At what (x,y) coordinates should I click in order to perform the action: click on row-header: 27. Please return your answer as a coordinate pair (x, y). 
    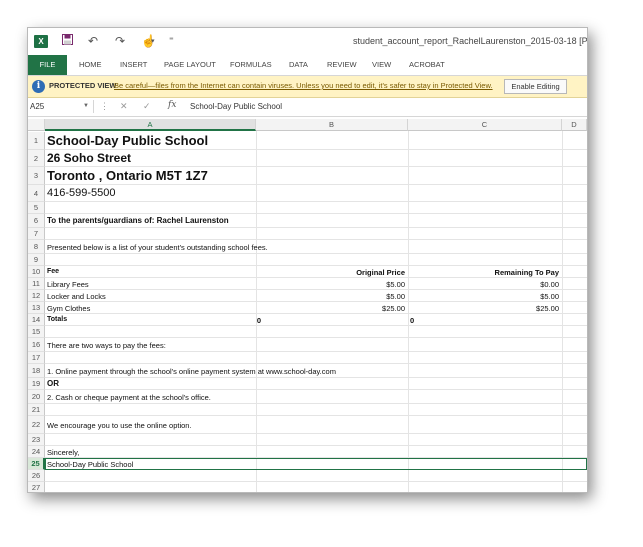
    Looking at the image, I should click on (36, 487).